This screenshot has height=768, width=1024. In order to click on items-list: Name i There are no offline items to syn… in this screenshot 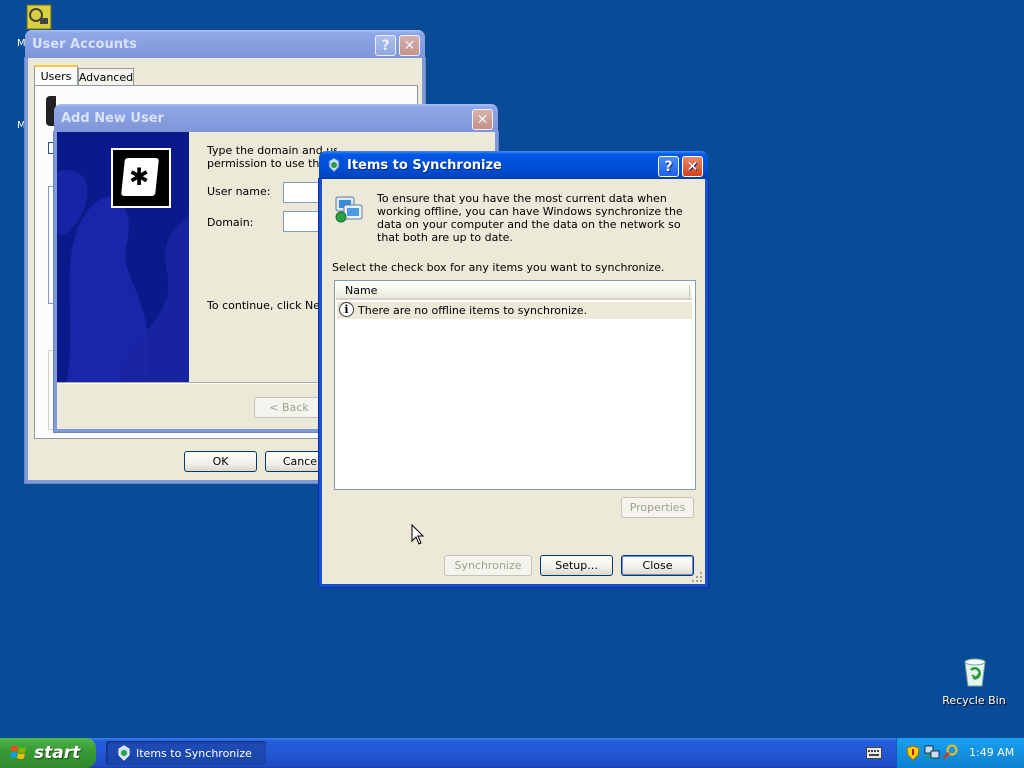, I will do `click(515, 385)`.